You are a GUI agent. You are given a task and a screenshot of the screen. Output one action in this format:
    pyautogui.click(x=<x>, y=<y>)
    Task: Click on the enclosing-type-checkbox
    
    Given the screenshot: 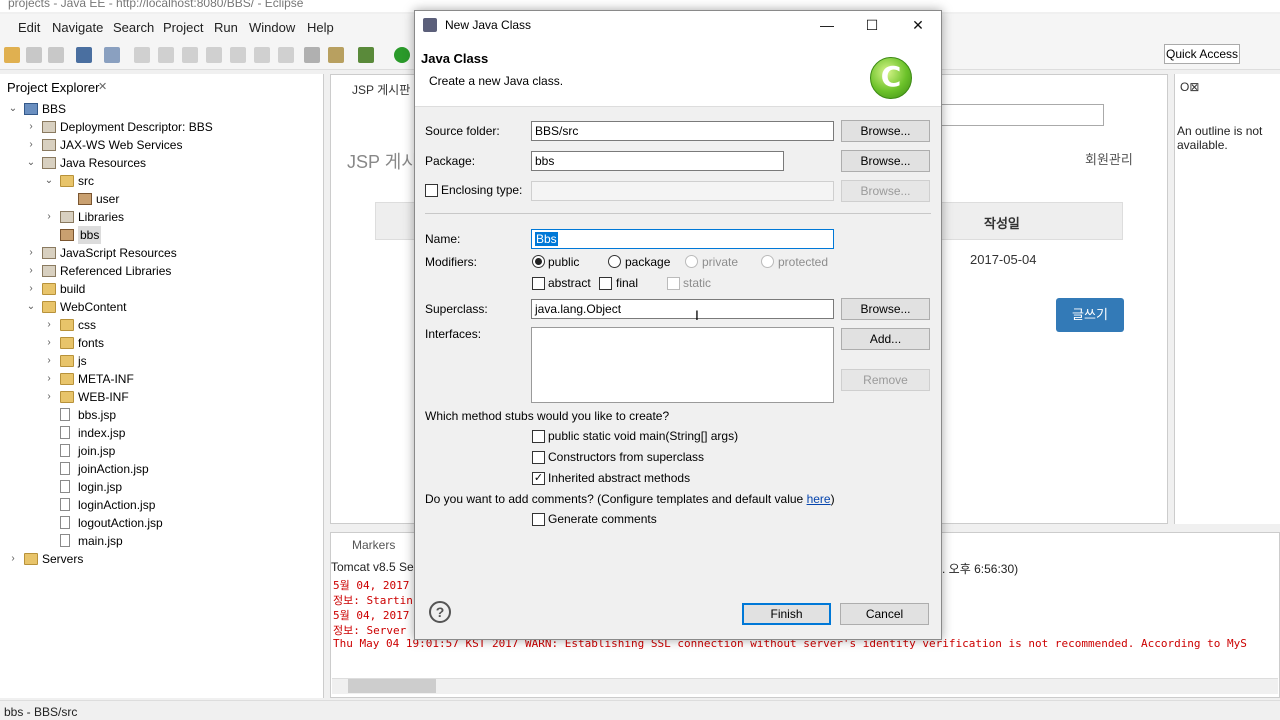 What is the action you would take?
    pyautogui.click(x=431, y=190)
    